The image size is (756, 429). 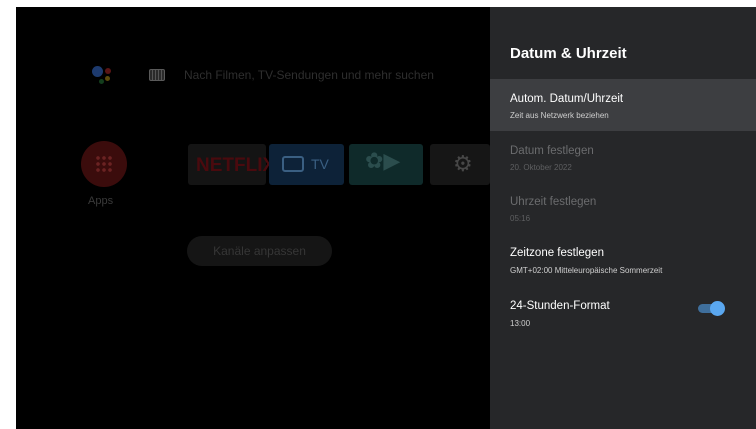 I want to click on setting-subtitle: GMT+02:00 Mitteleuropäische Sommerzeit, so click(x=586, y=270).